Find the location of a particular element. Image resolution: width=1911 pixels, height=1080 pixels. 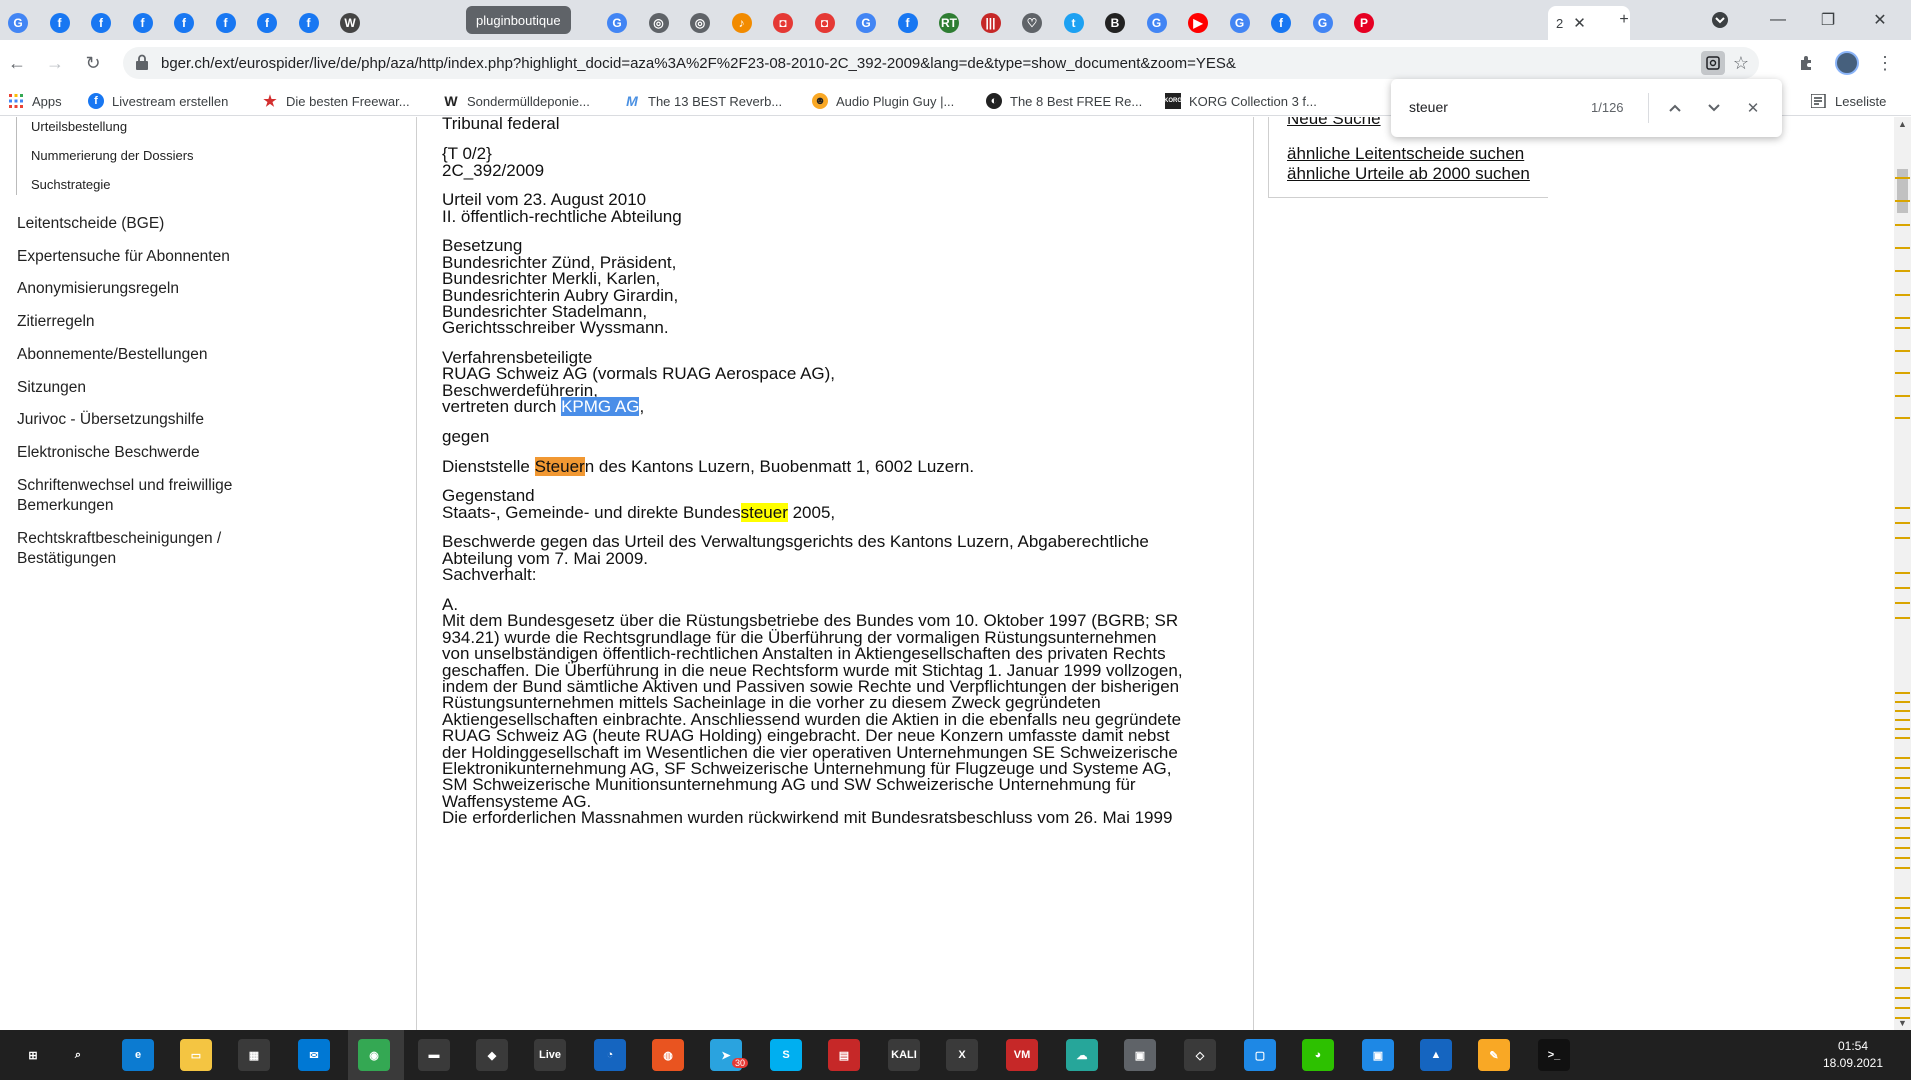

taskbar-app-icon: ▬ is located at coordinates (434, 1055).